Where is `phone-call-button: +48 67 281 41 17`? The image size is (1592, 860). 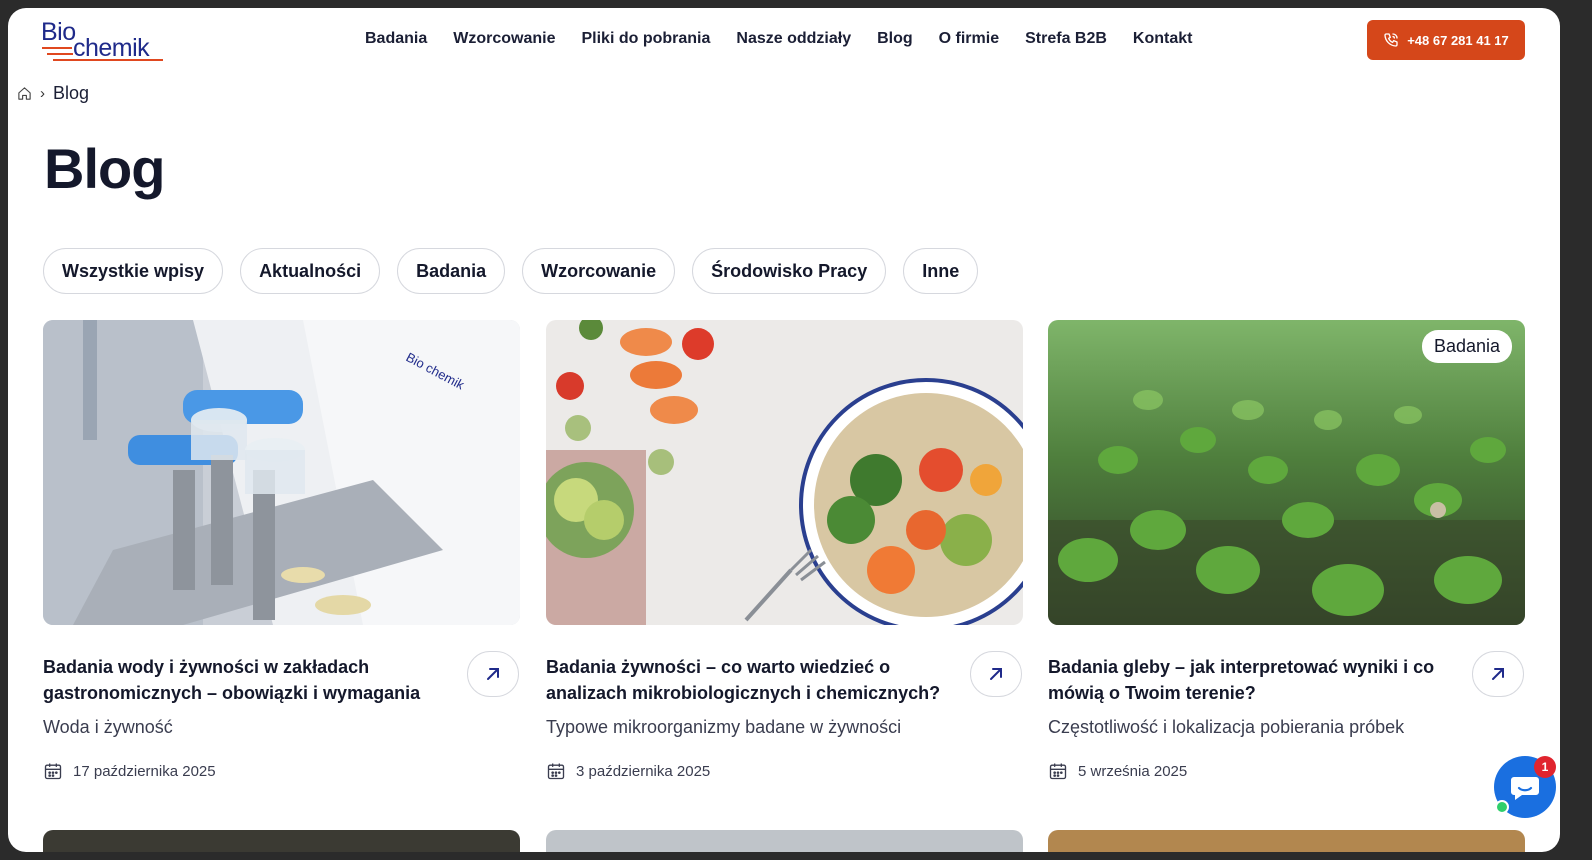 phone-call-button: +48 67 281 41 17 is located at coordinates (1446, 40).